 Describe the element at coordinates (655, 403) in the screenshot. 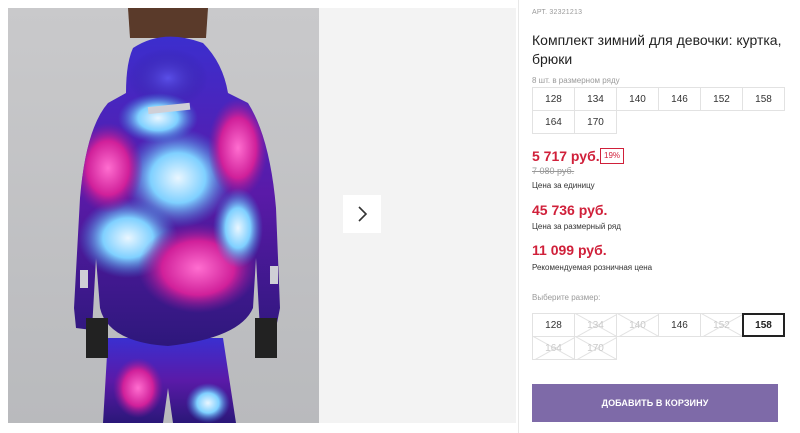

I see `add-to-cart-button: ДОБАВИТЬ В КОРЗИНУ` at that location.